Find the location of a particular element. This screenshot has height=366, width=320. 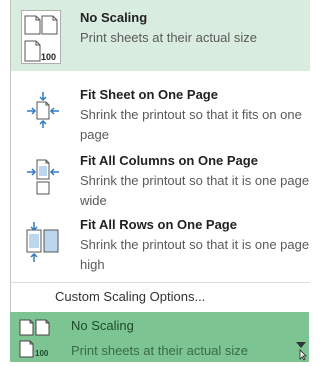

option-title: Fit All Columns on One Page is located at coordinates (169, 160).